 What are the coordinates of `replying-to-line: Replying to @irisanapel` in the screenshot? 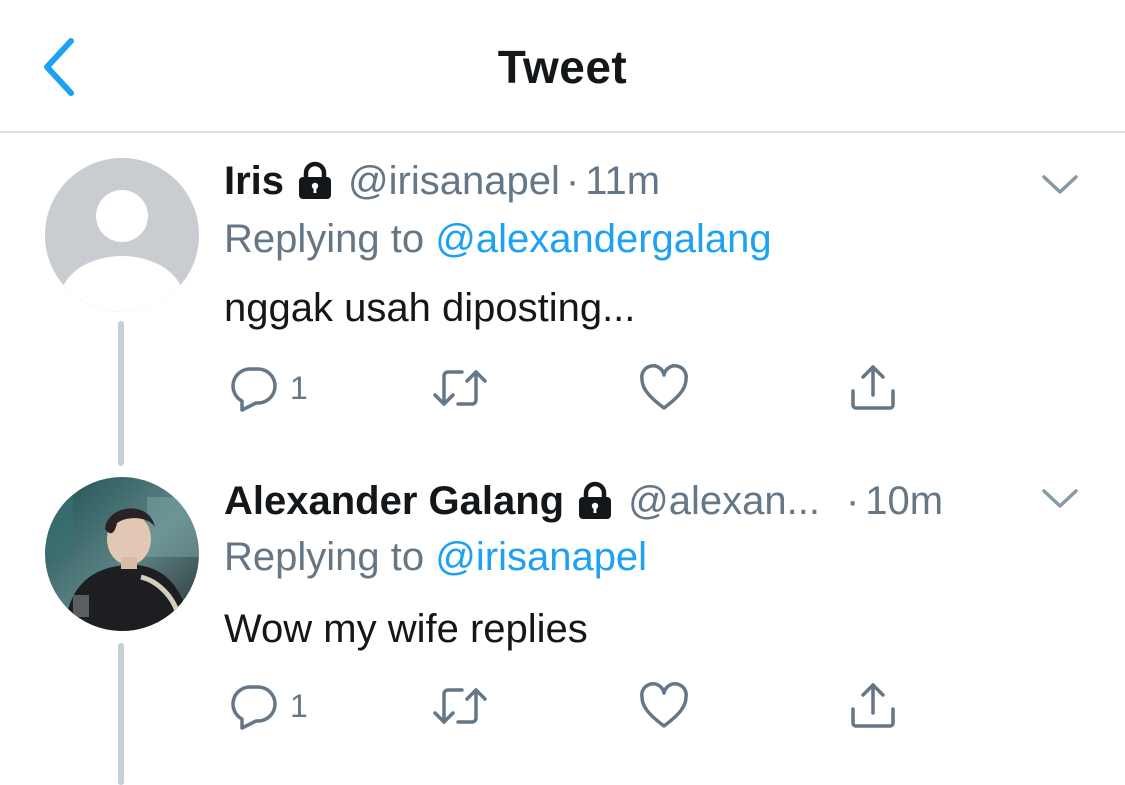 It's located at (435, 557).